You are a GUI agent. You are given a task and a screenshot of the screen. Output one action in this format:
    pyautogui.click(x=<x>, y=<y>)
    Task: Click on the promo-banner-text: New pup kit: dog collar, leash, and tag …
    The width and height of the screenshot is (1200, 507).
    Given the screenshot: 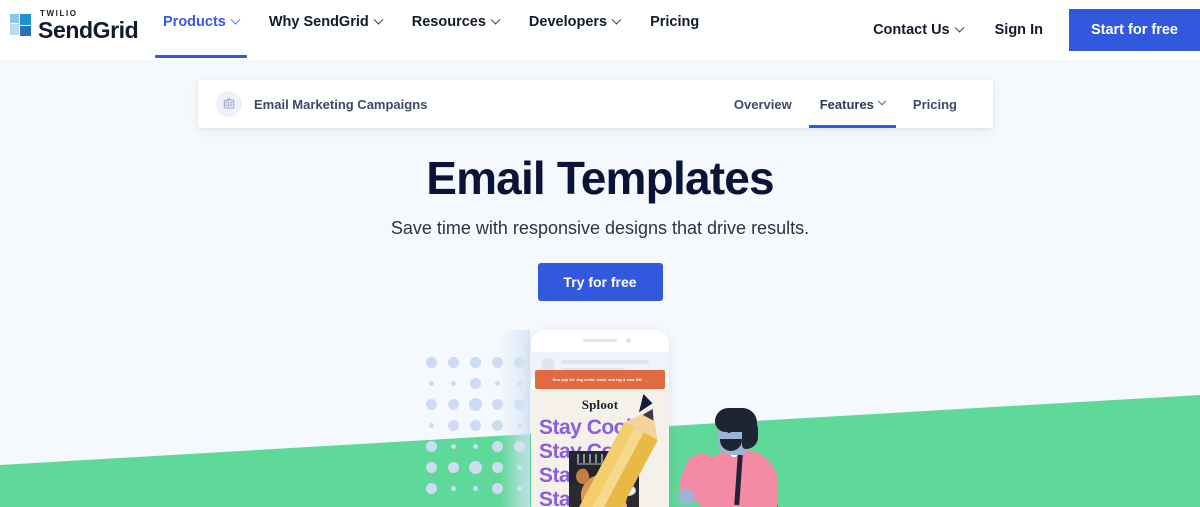 What is the action you would take?
    pyautogui.click(x=600, y=379)
    